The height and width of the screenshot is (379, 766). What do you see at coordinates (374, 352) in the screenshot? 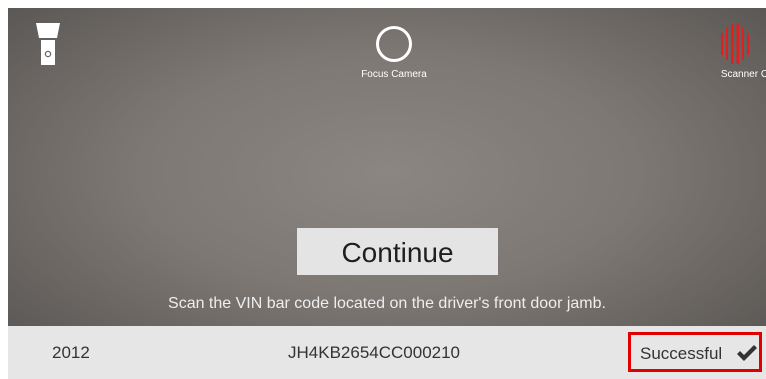
I see `vin-number: JH4KB2654CC000210` at bounding box center [374, 352].